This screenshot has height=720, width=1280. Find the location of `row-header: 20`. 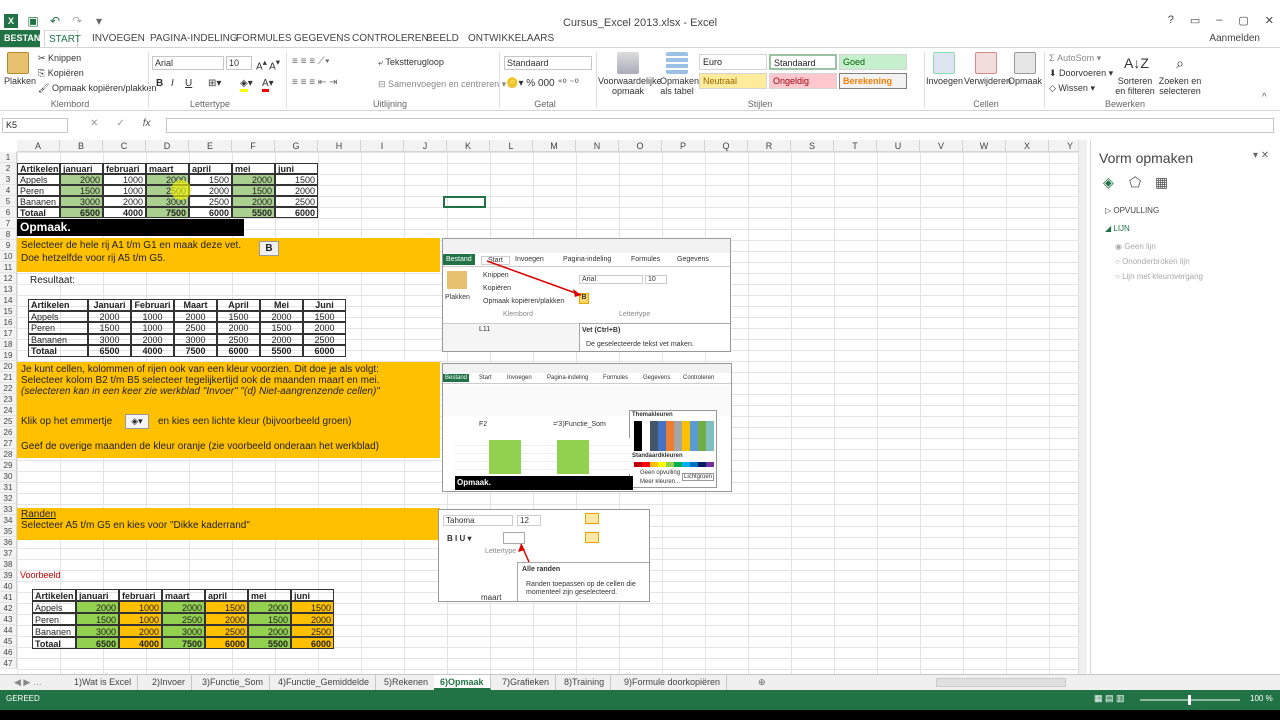

row-header: 20 is located at coordinates (8, 366).